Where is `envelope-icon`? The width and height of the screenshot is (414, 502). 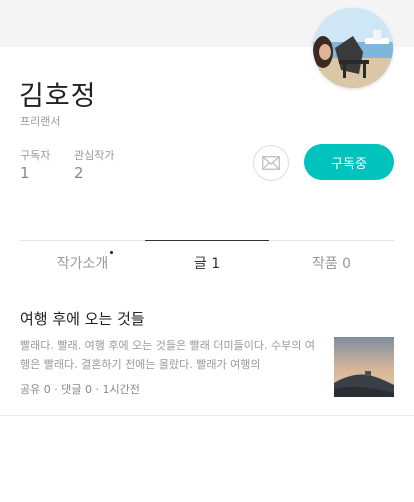
envelope-icon is located at coordinates (271, 163).